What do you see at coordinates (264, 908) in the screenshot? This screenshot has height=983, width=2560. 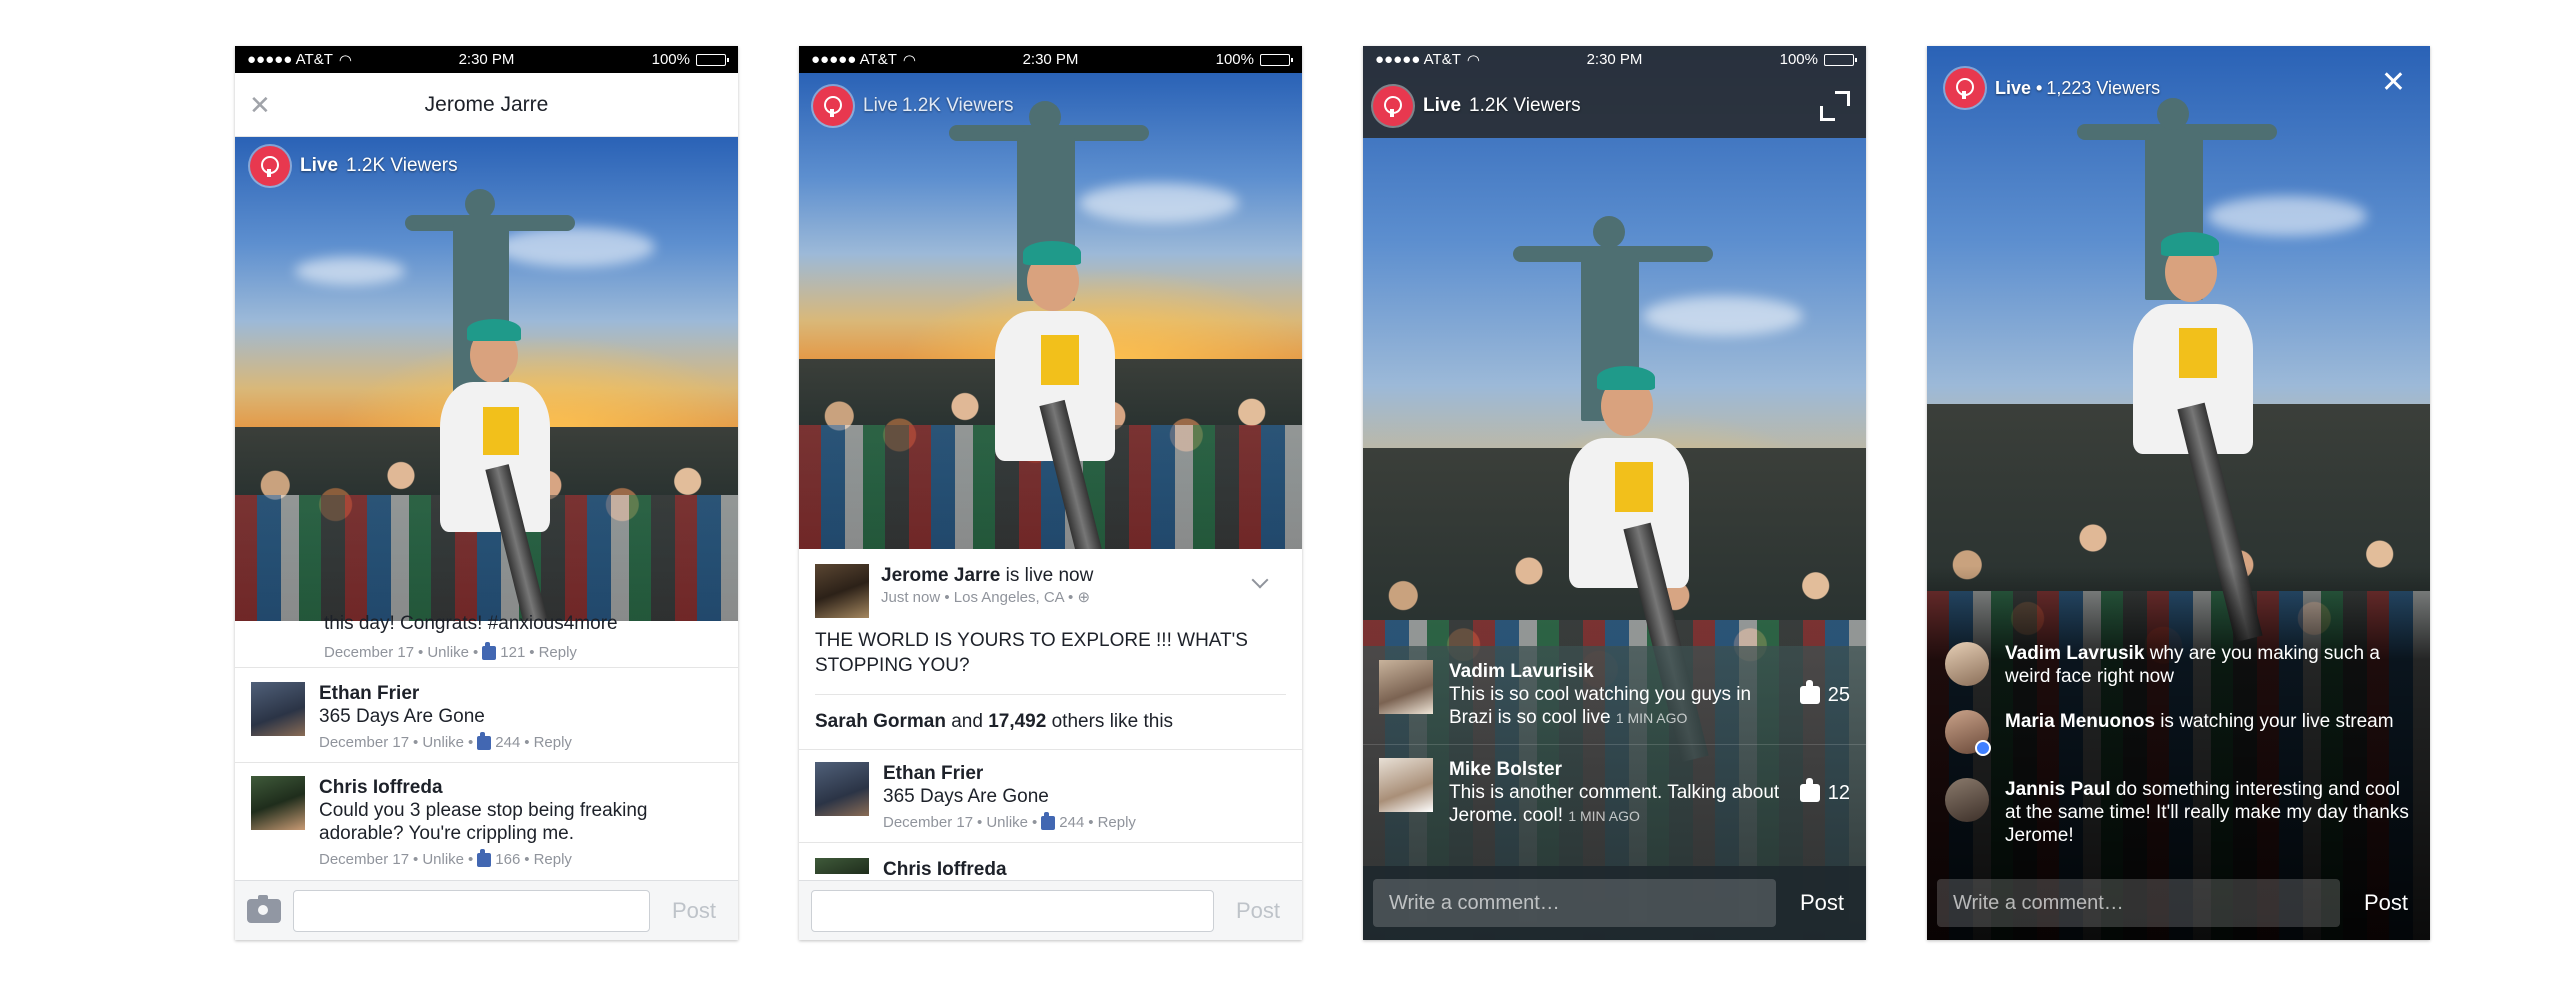 I see `camera-icon` at bounding box center [264, 908].